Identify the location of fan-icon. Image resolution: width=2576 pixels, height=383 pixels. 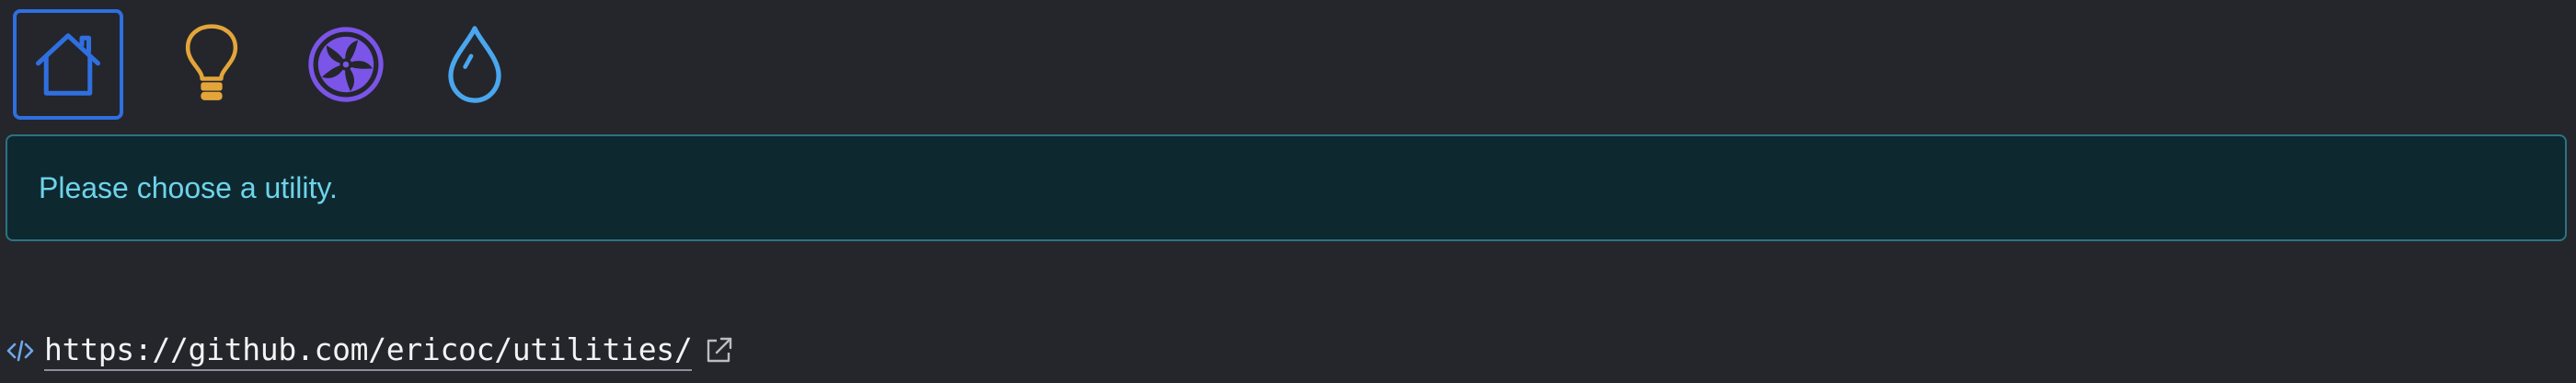
(346, 64).